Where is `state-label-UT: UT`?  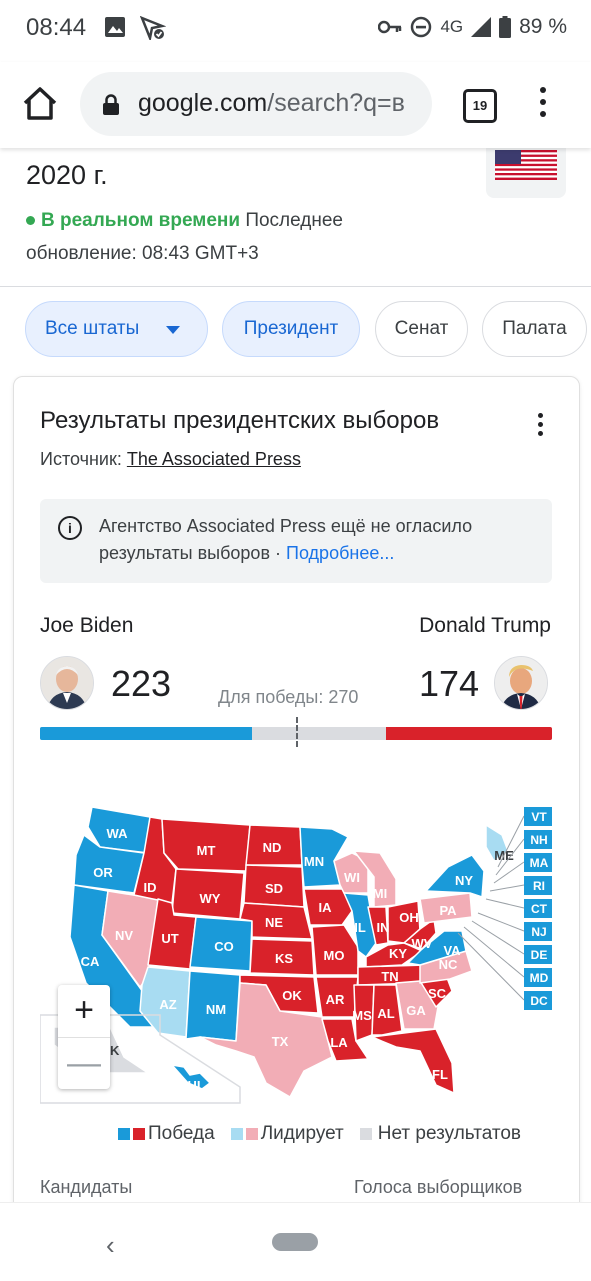 state-label-UT: UT is located at coordinates (169, 938).